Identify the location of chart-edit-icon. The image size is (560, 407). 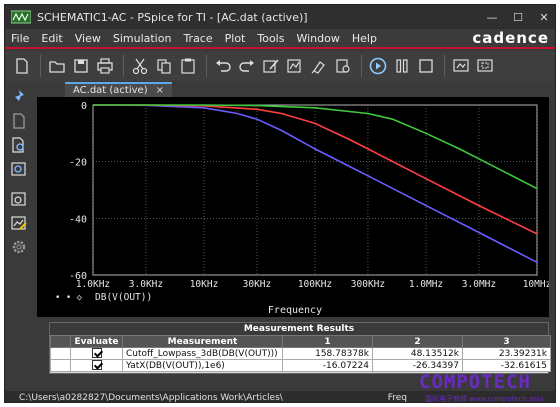
(19, 223).